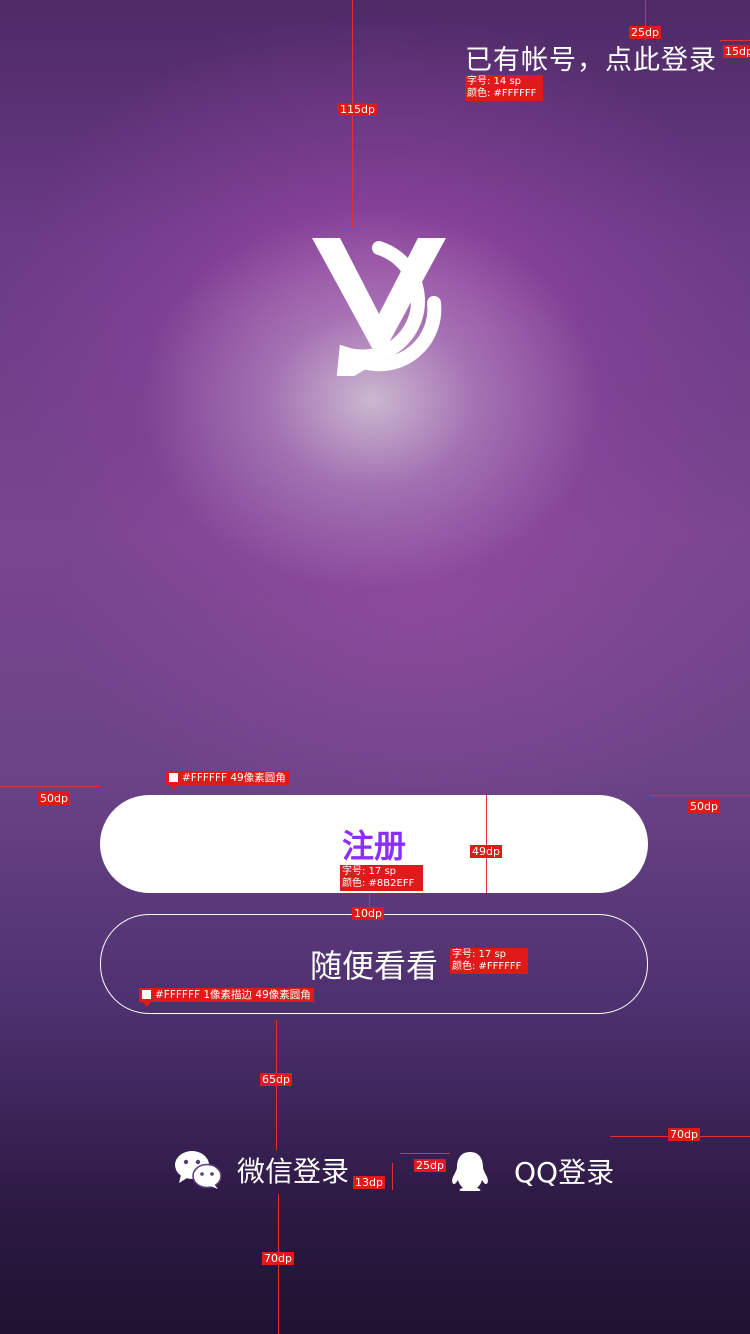  I want to click on register-button-label: 注册, so click(373, 846).